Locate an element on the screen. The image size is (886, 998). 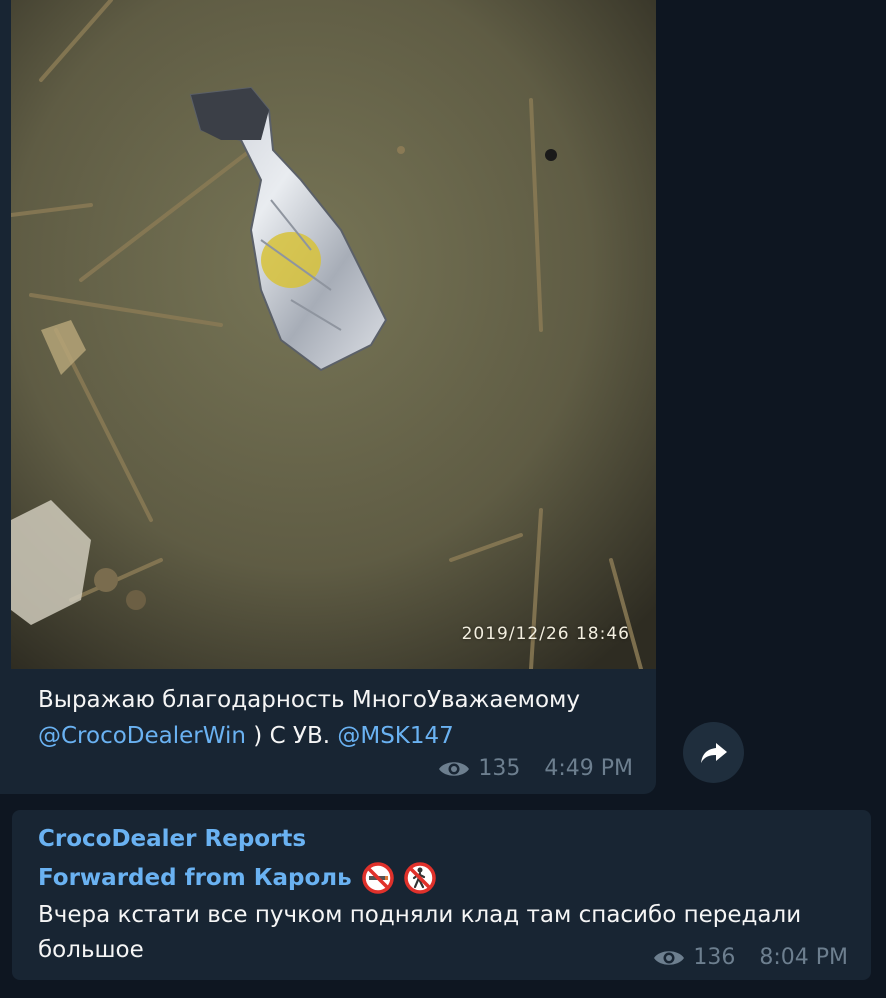
share-arrow-icon is located at coordinates (713, 752).